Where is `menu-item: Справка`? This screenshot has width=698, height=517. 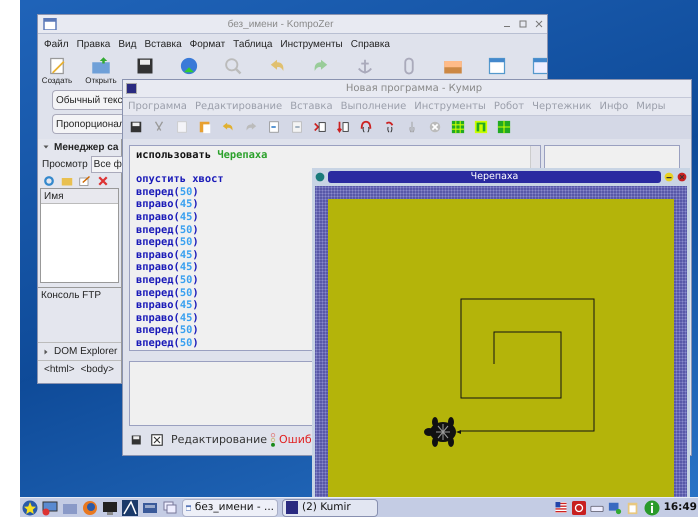
menu-item: Справка is located at coordinates (370, 44).